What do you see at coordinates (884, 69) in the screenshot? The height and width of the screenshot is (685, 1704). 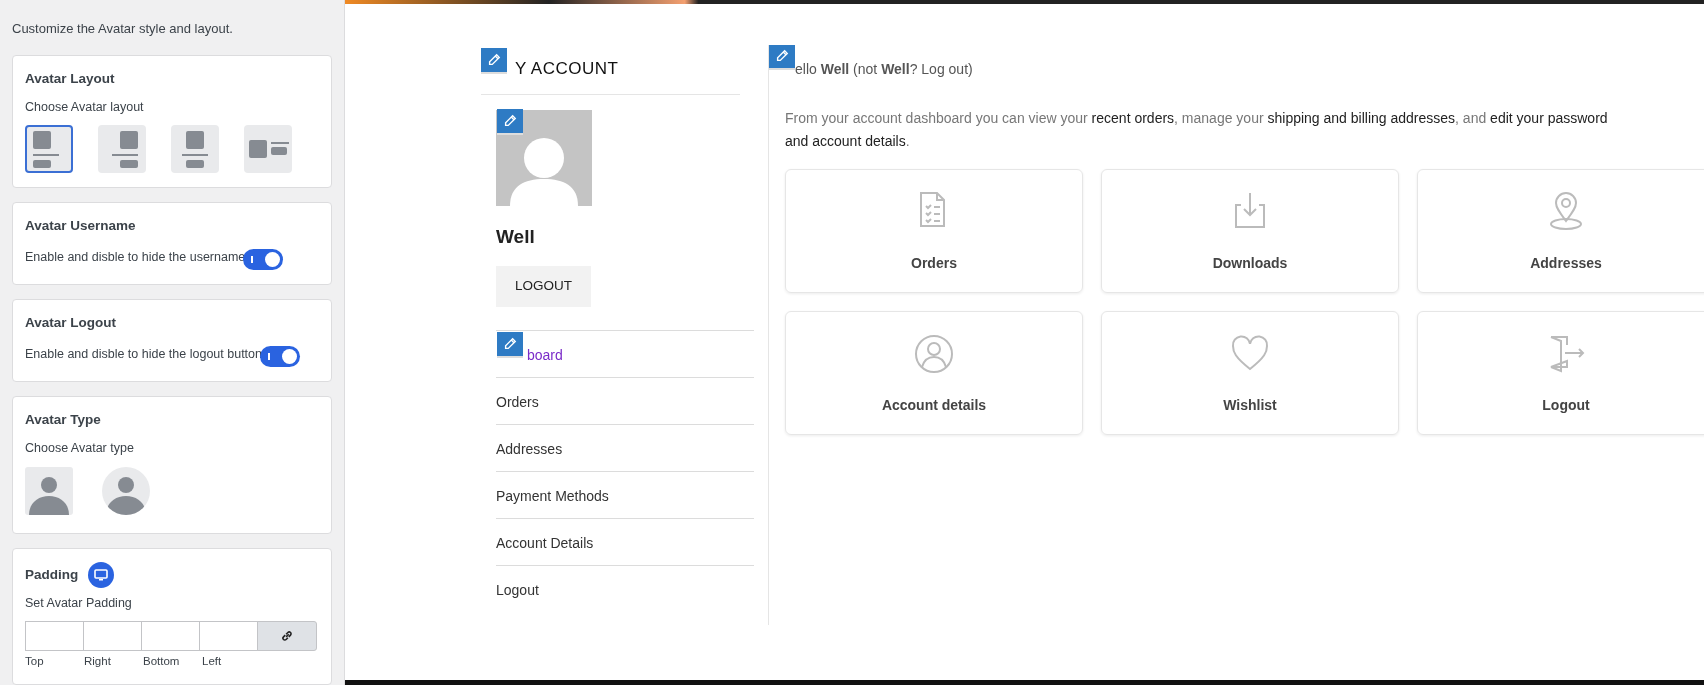 I see `greeting-text: ello Well (not Well? Log out)` at bounding box center [884, 69].